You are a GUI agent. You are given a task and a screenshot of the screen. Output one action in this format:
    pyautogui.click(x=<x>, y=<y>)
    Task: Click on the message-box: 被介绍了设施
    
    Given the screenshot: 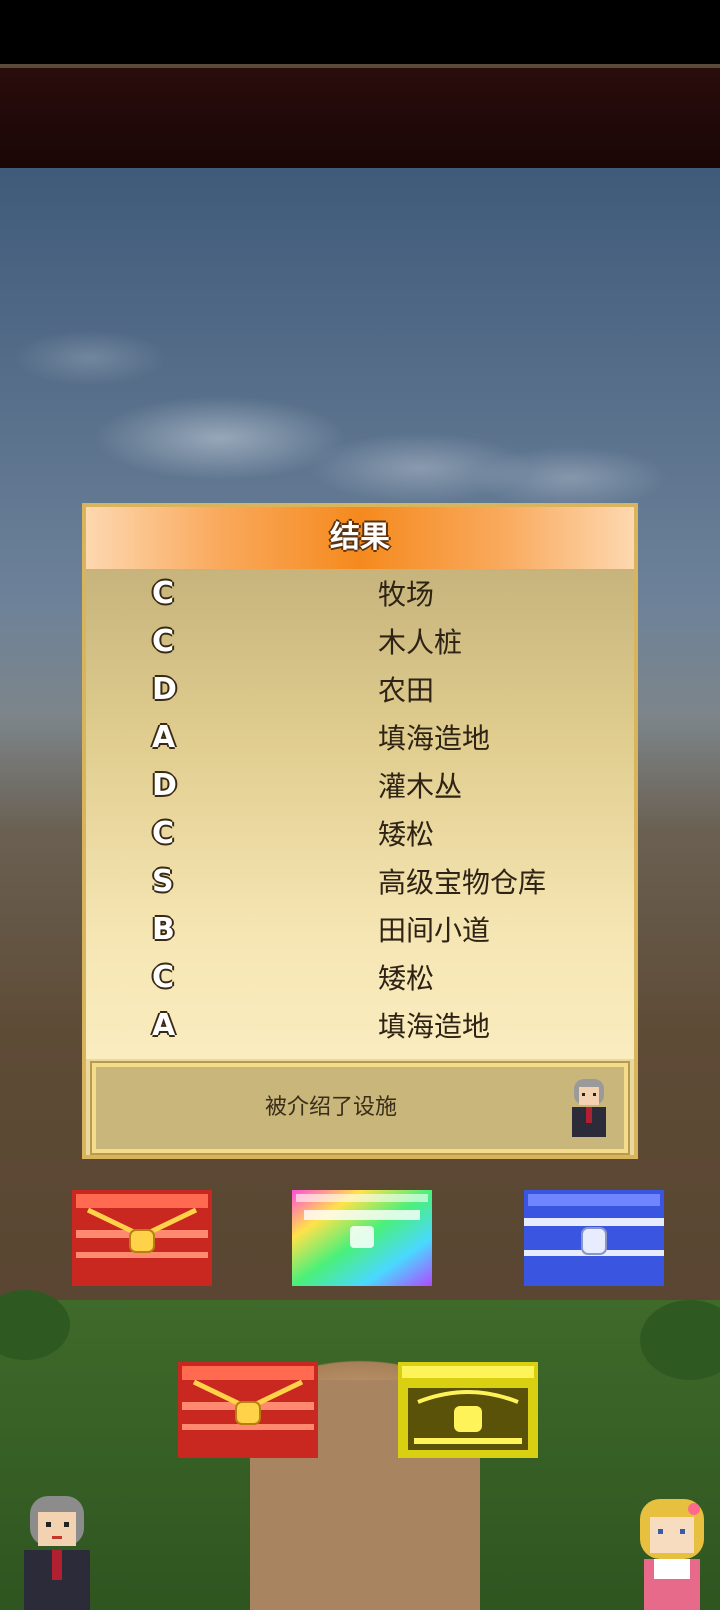 What is the action you would take?
    pyautogui.click(x=360, y=1108)
    